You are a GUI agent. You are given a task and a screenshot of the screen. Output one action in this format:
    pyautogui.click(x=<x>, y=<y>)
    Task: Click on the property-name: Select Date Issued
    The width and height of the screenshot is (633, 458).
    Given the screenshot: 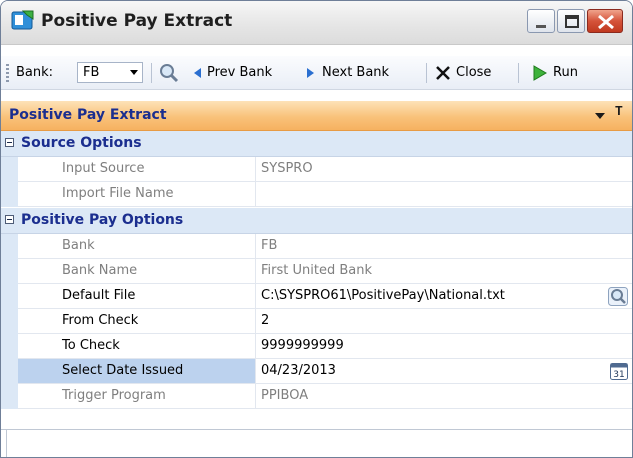 What is the action you would take?
    pyautogui.click(x=137, y=371)
    